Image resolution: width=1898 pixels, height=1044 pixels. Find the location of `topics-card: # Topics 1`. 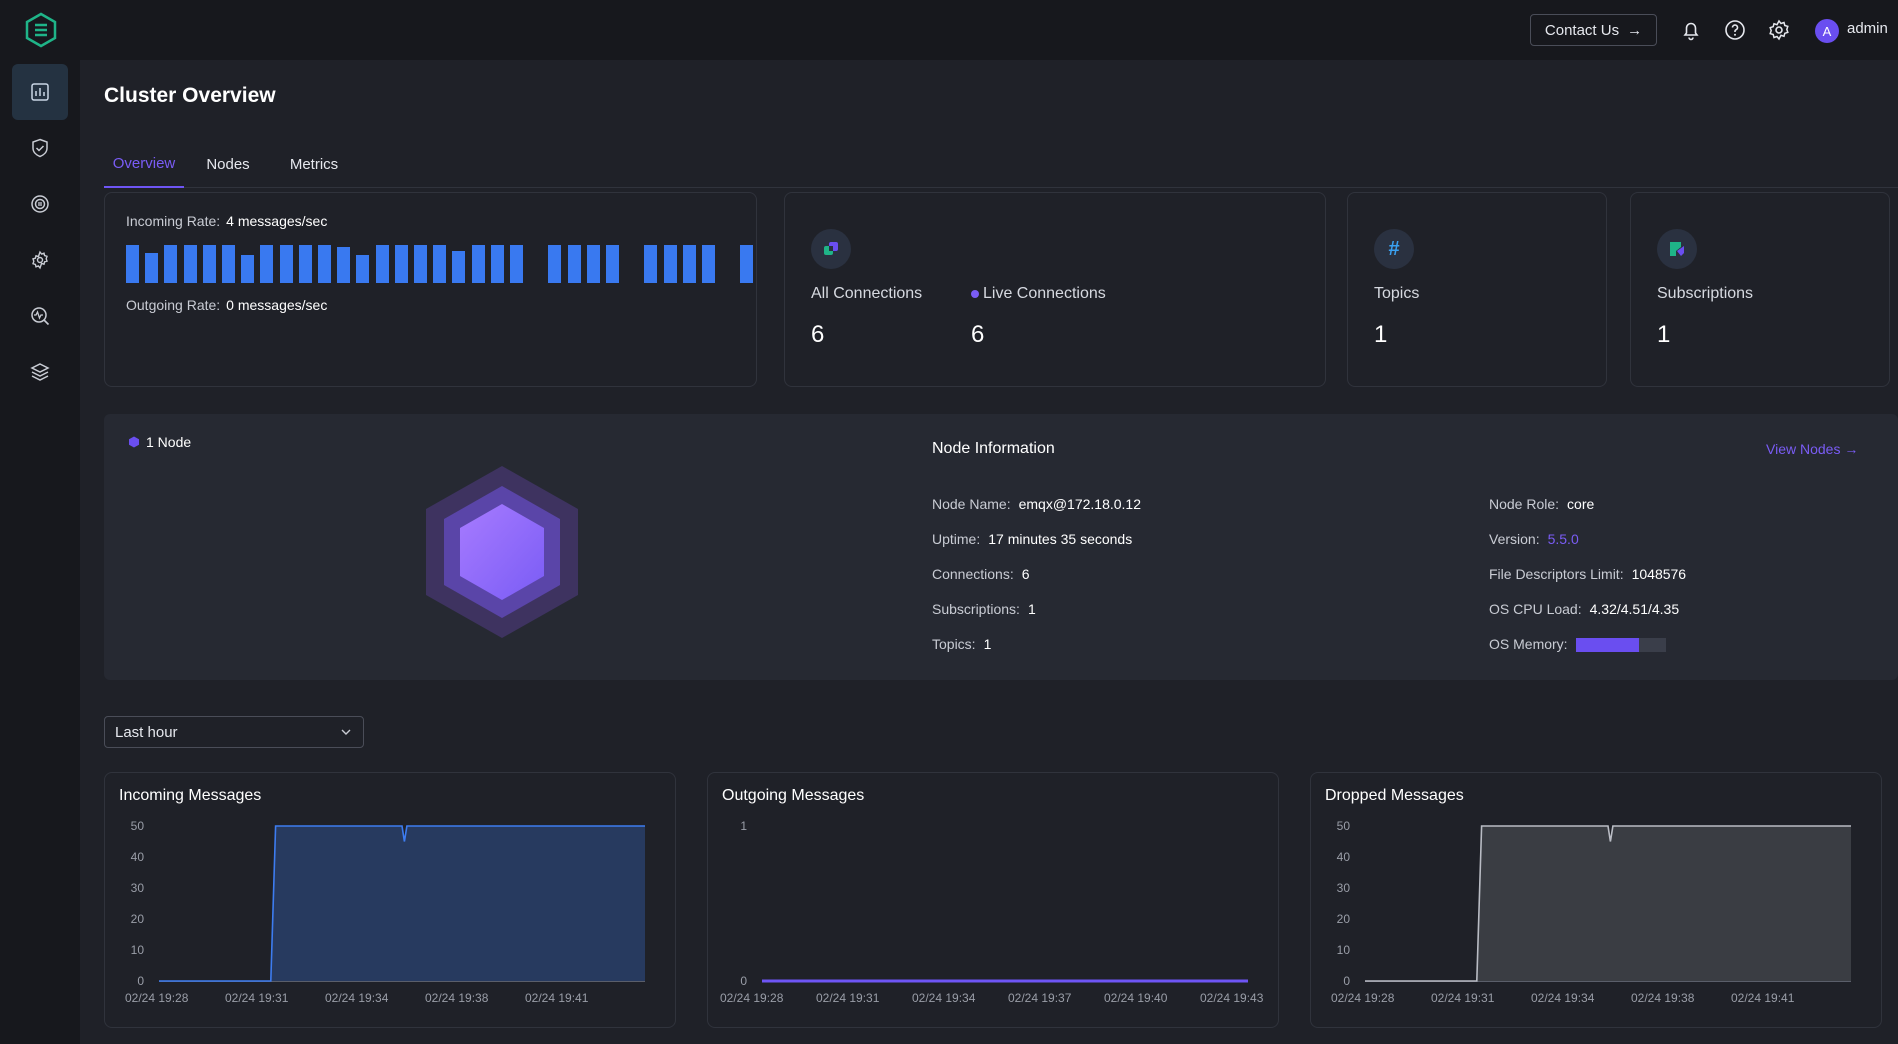

topics-card: # Topics 1 is located at coordinates (1477, 289).